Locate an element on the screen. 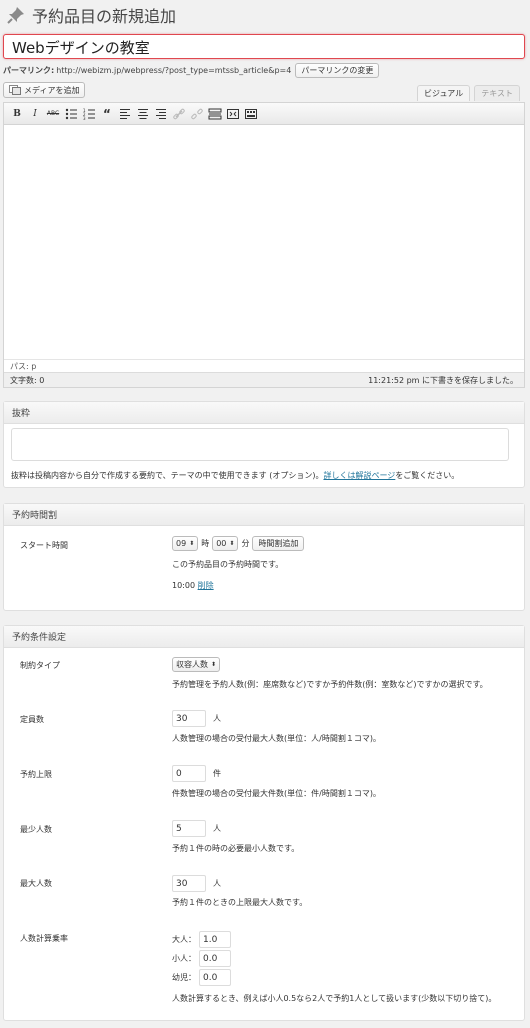 The width and height of the screenshot is (530, 1028). min-people-label: 最少人数 is located at coordinates (36, 829).